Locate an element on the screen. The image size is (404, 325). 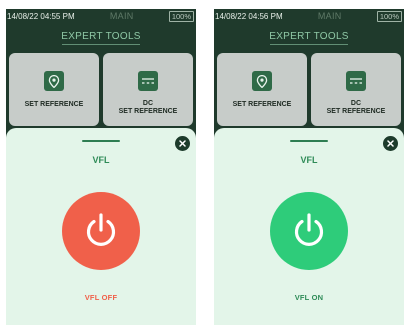
status-bar: 14/08/22 04:55 PM MAIN 100% is located at coordinates (101, 16).